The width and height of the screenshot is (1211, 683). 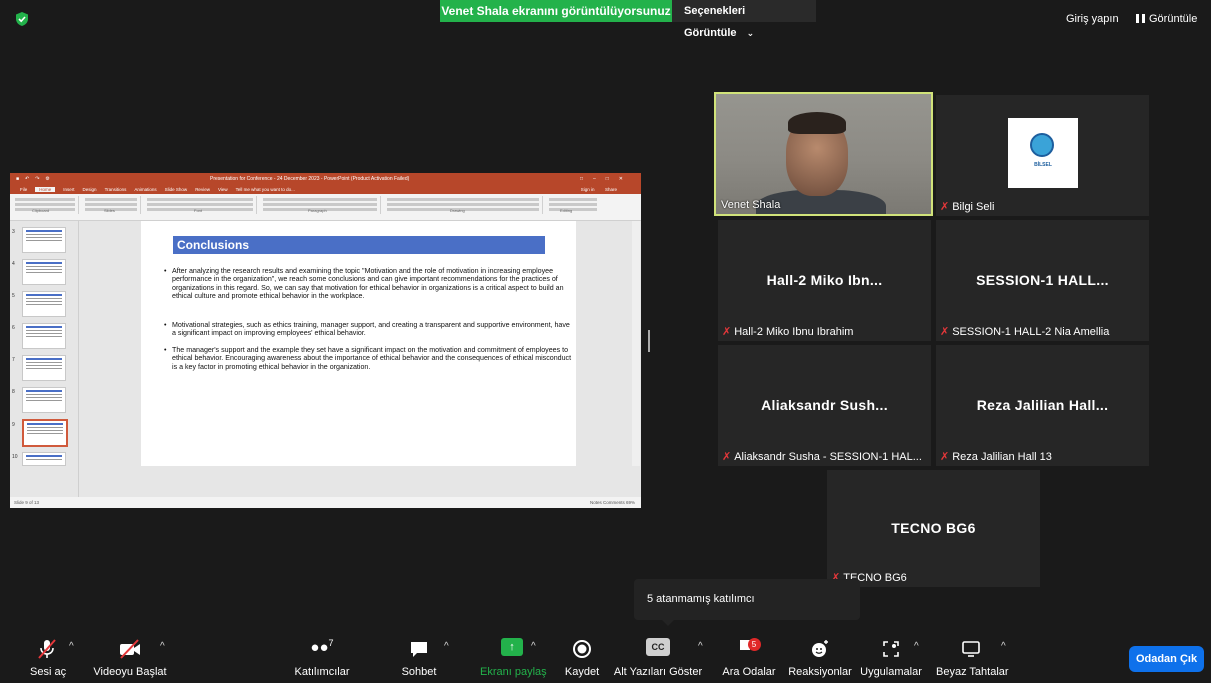 I want to click on record-button: Kaydet, so click(x=582, y=658).